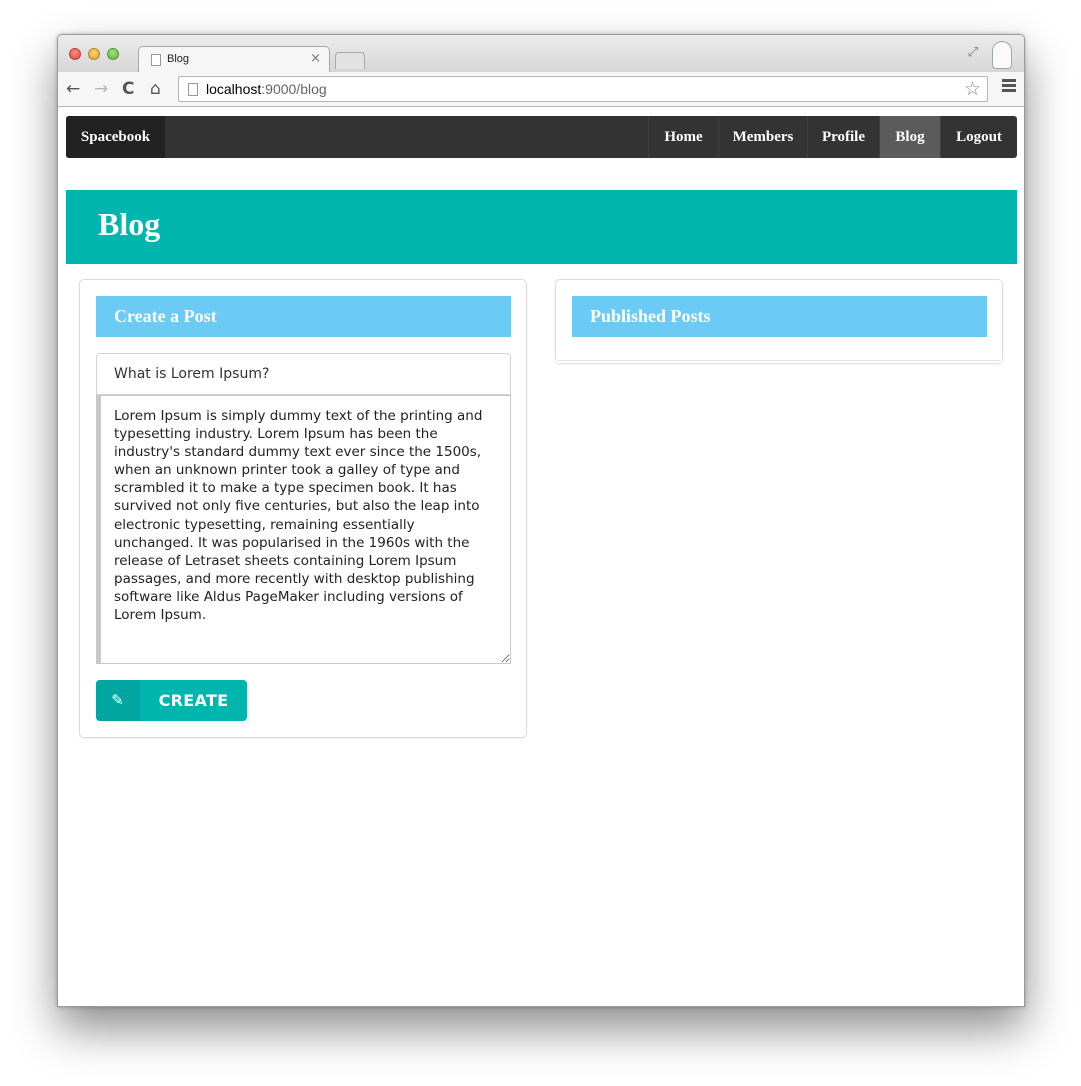 The height and width of the screenshot is (1086, 1081). Describe the element at coordinates (75, 54) in the screenshot. I see `close-window-button` at that location.